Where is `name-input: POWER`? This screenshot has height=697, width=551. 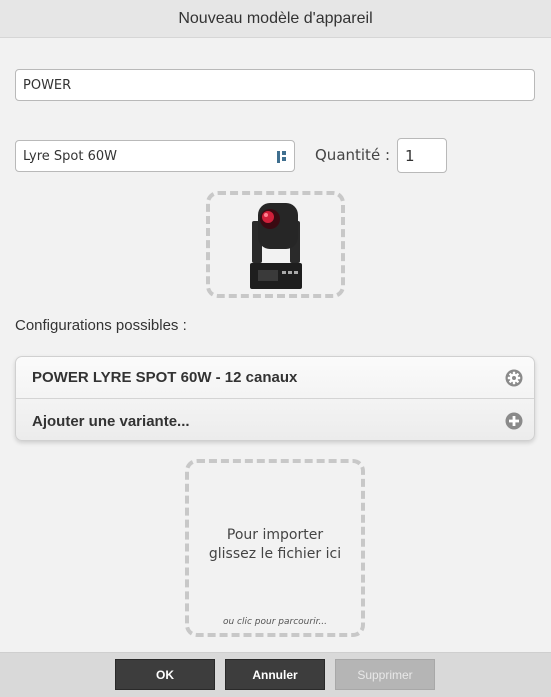 name-input: POWER is located at coordinates (275, 85).